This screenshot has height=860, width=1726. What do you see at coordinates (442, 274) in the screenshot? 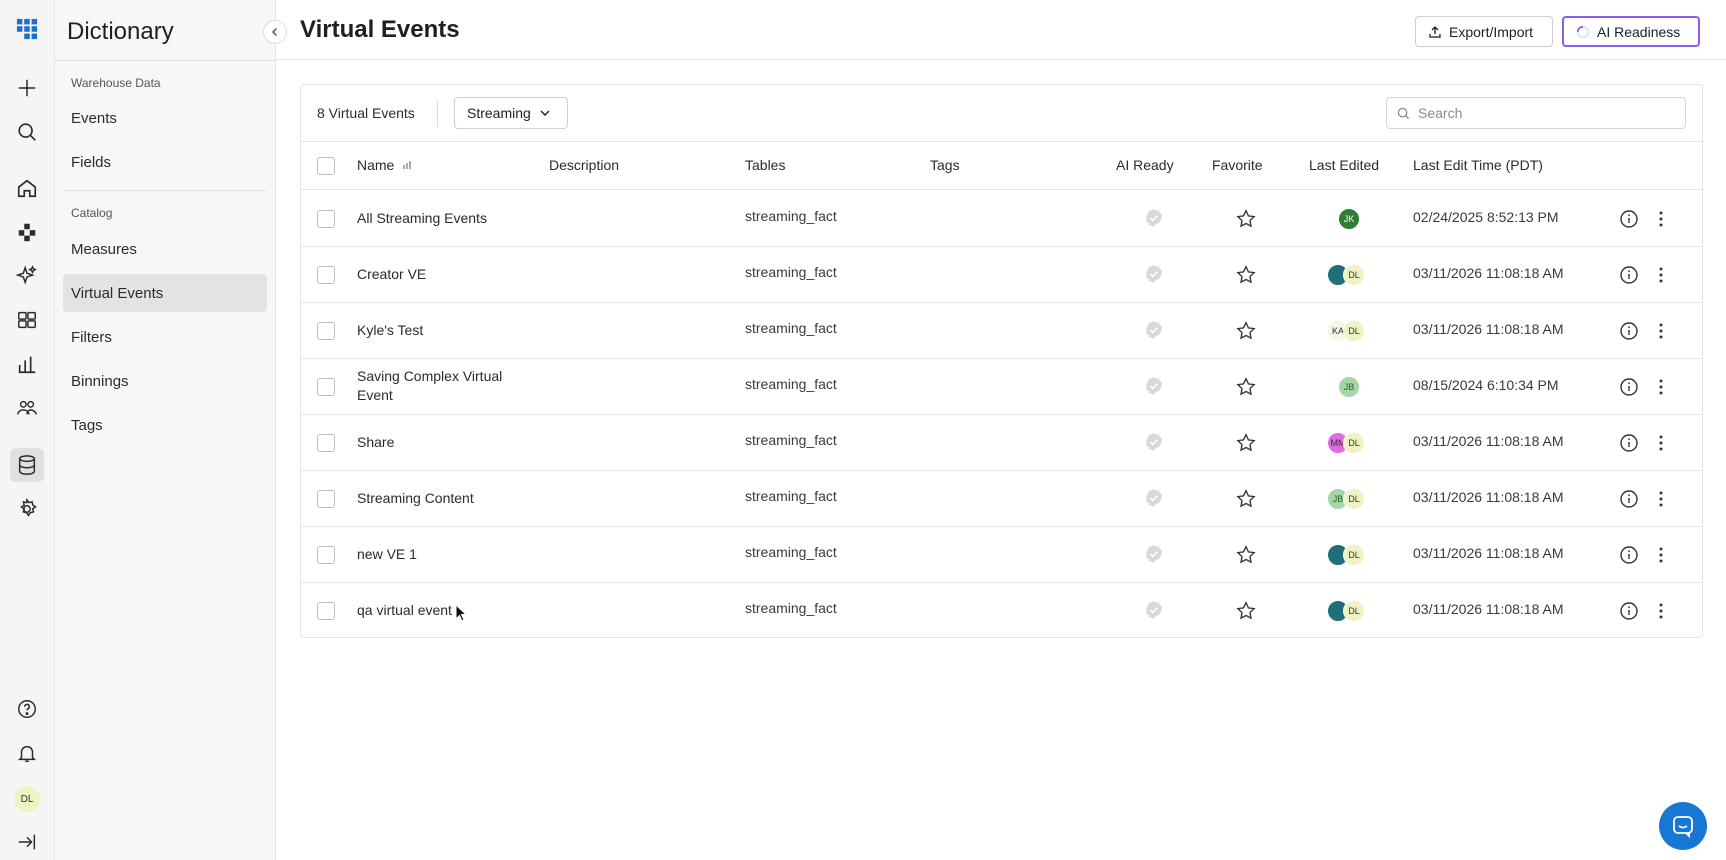
I see `event-name: Creator VE` at bounding box center [442, 274].